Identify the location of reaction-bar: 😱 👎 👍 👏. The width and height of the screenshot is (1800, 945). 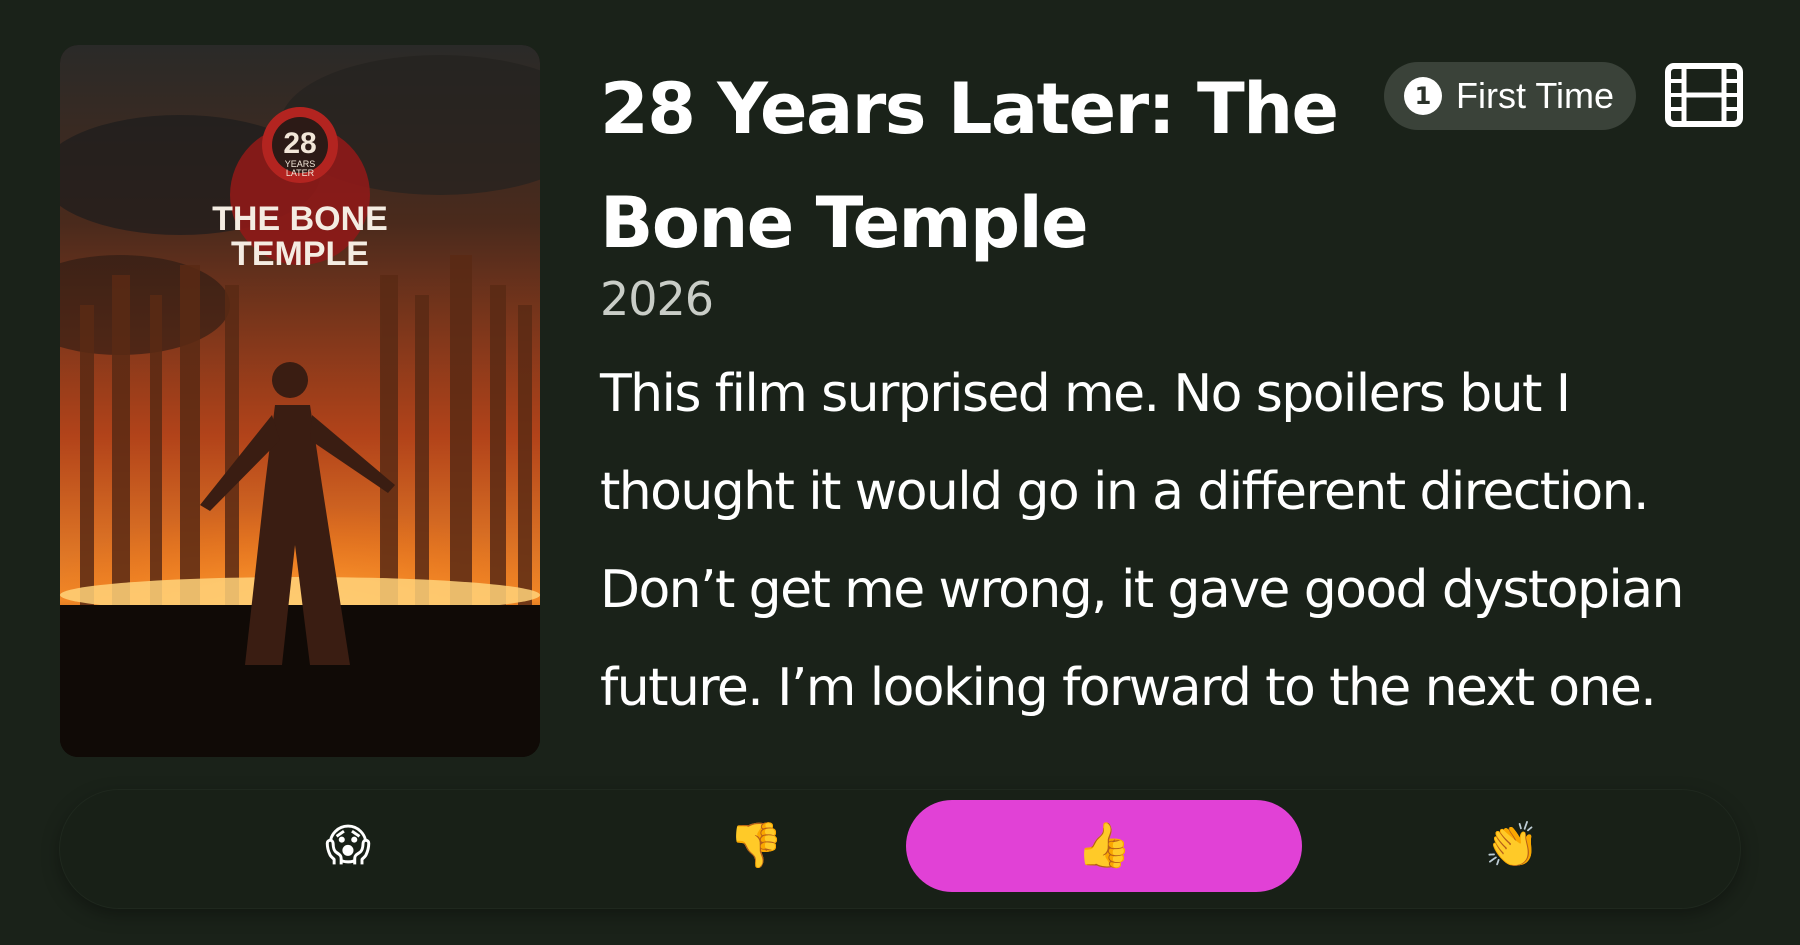
(900, 849).